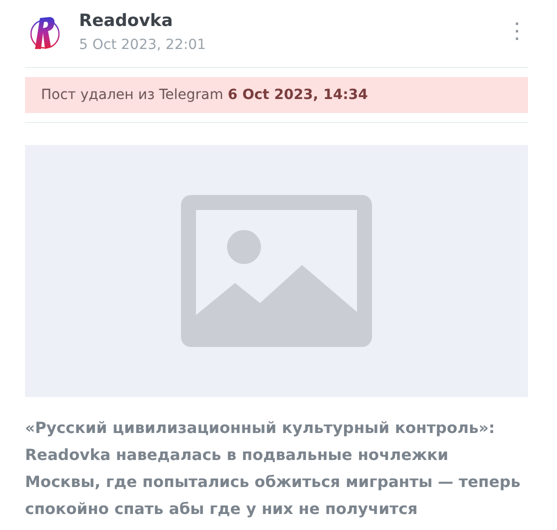  Describe the element at coordinates (276, 95) in the screenshot. I see `deleted-notice: Пост удален из Telegram 6 Oct 2023, 14:34` at that location.